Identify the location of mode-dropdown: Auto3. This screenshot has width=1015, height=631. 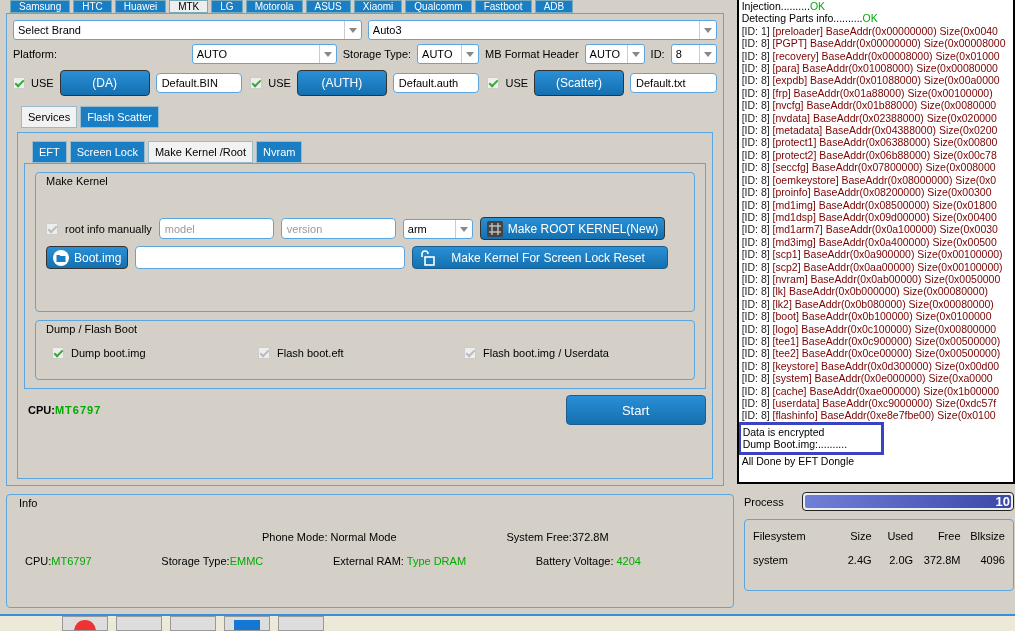
(542, 30).